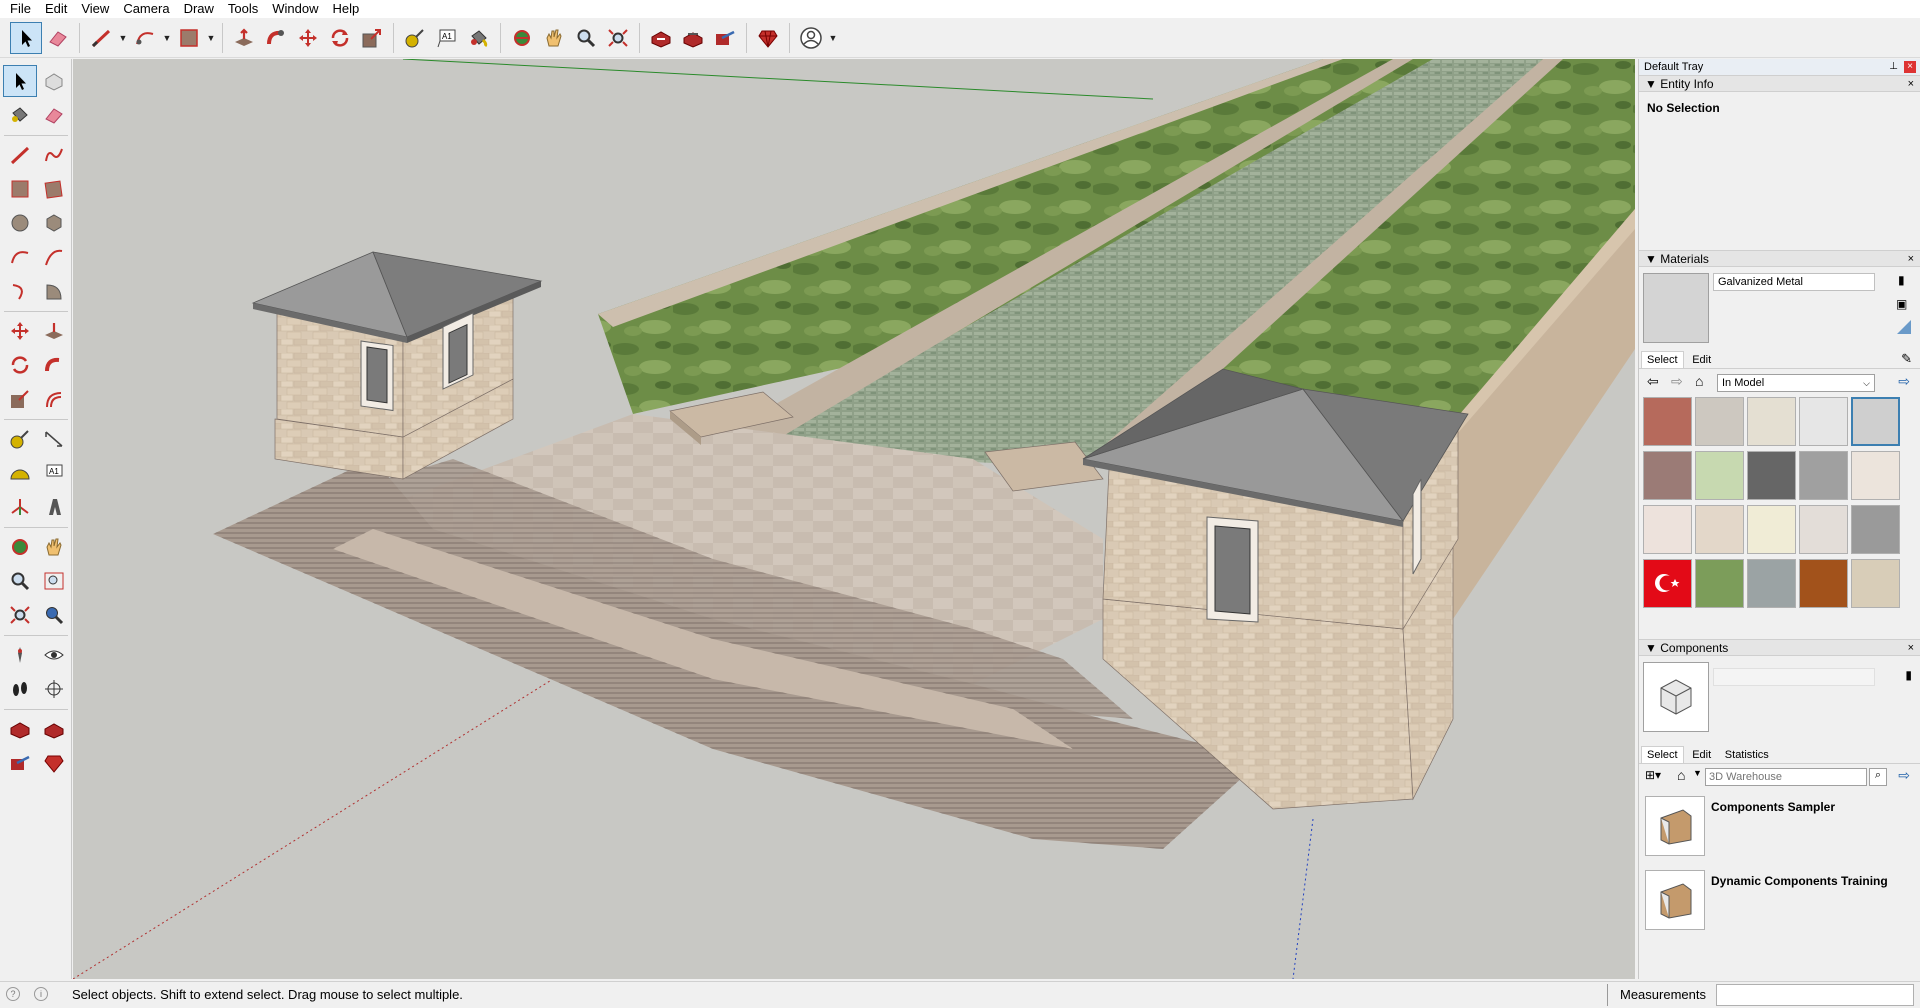 The width and height of the screenshot is (1920, 1008). Describe the element at coordinates (54, 689) in the screenshot. I see `section-plane-icon` at that location.